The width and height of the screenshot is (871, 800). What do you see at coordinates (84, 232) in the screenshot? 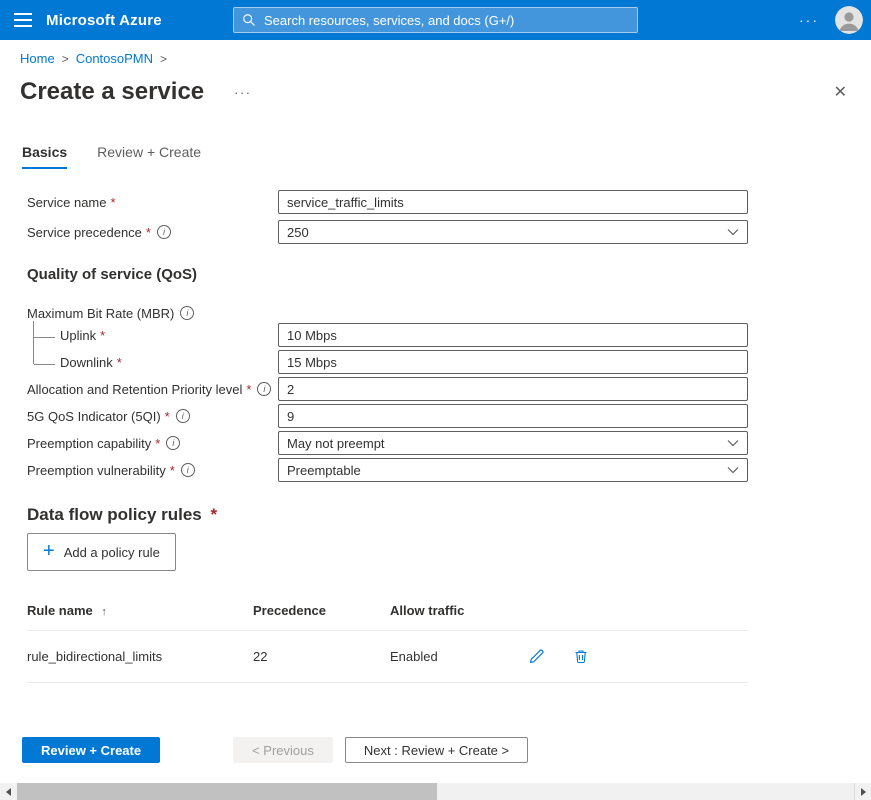
I see `label-text: Service precedence` at bounding box center [84, 232].